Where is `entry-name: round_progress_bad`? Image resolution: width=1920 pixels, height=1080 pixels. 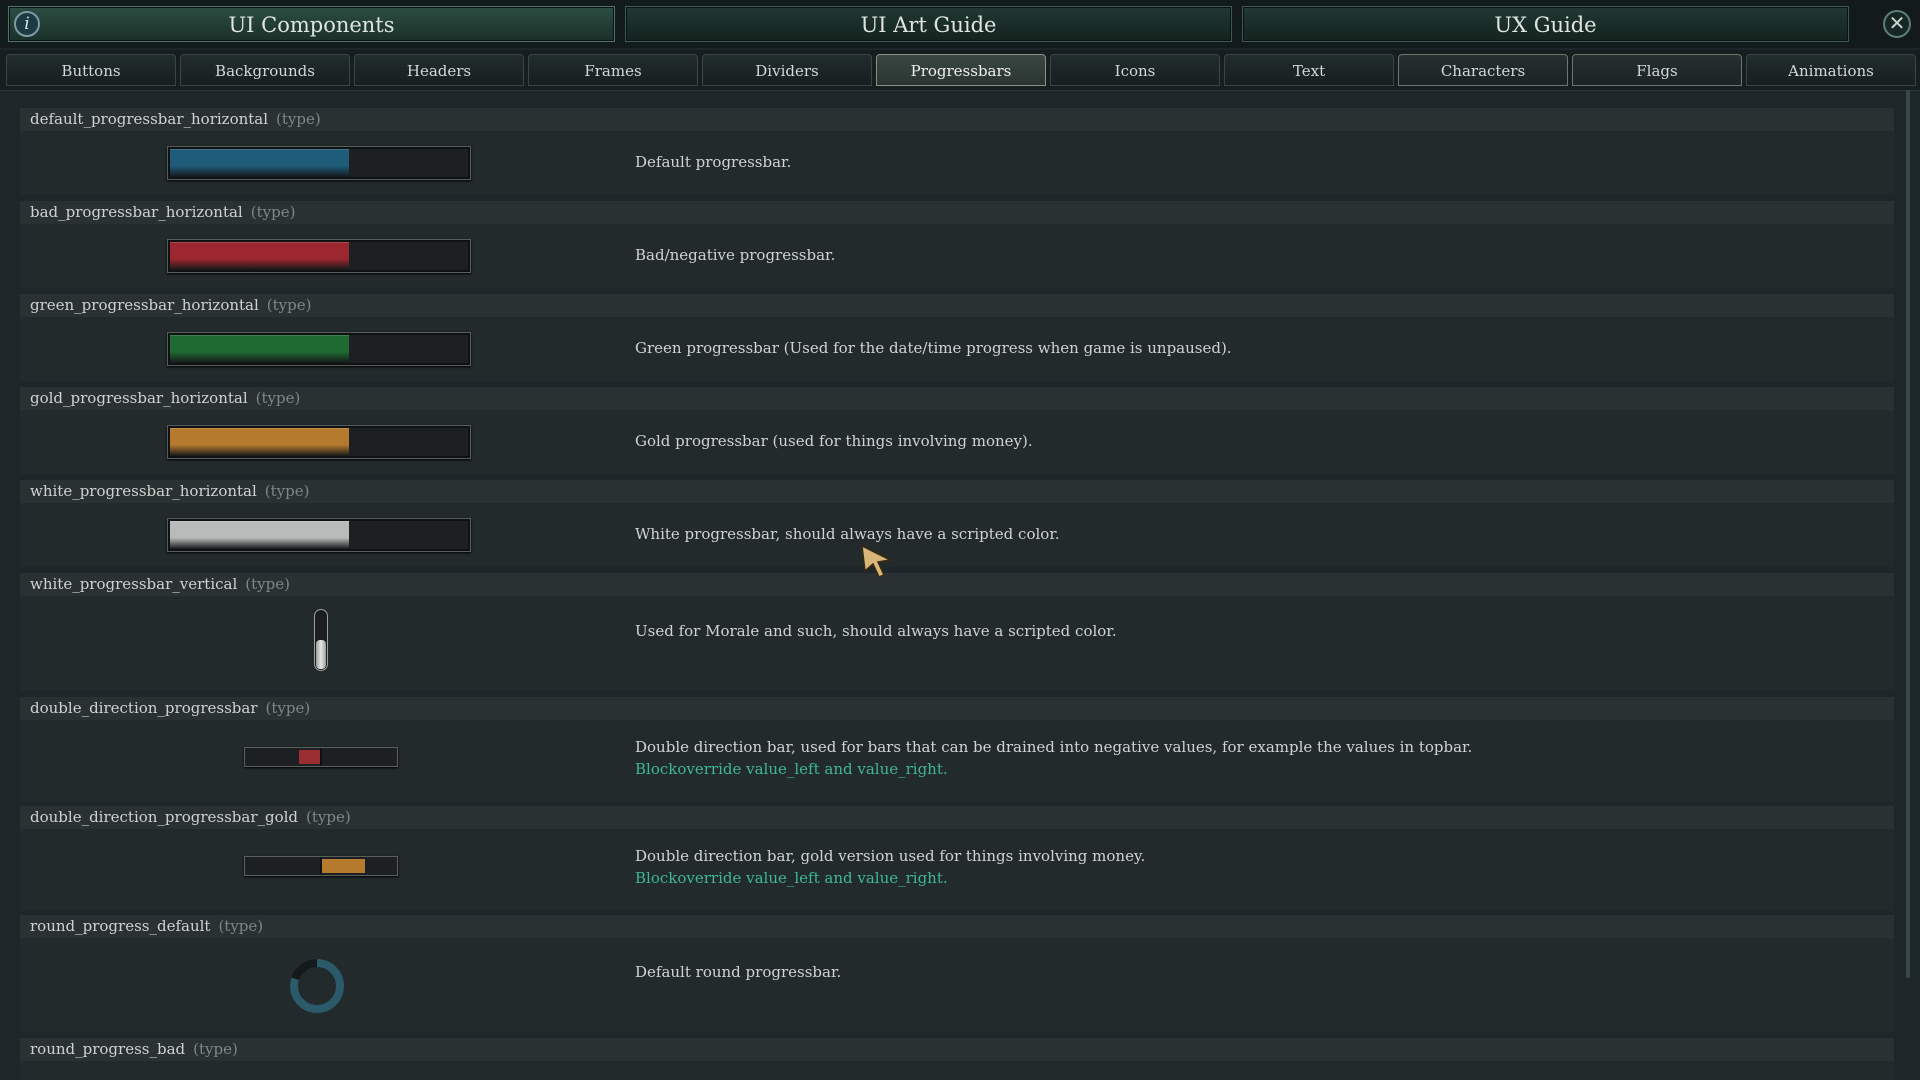
entry-name: round_progress_bad is located at coordinates (108, 1049).